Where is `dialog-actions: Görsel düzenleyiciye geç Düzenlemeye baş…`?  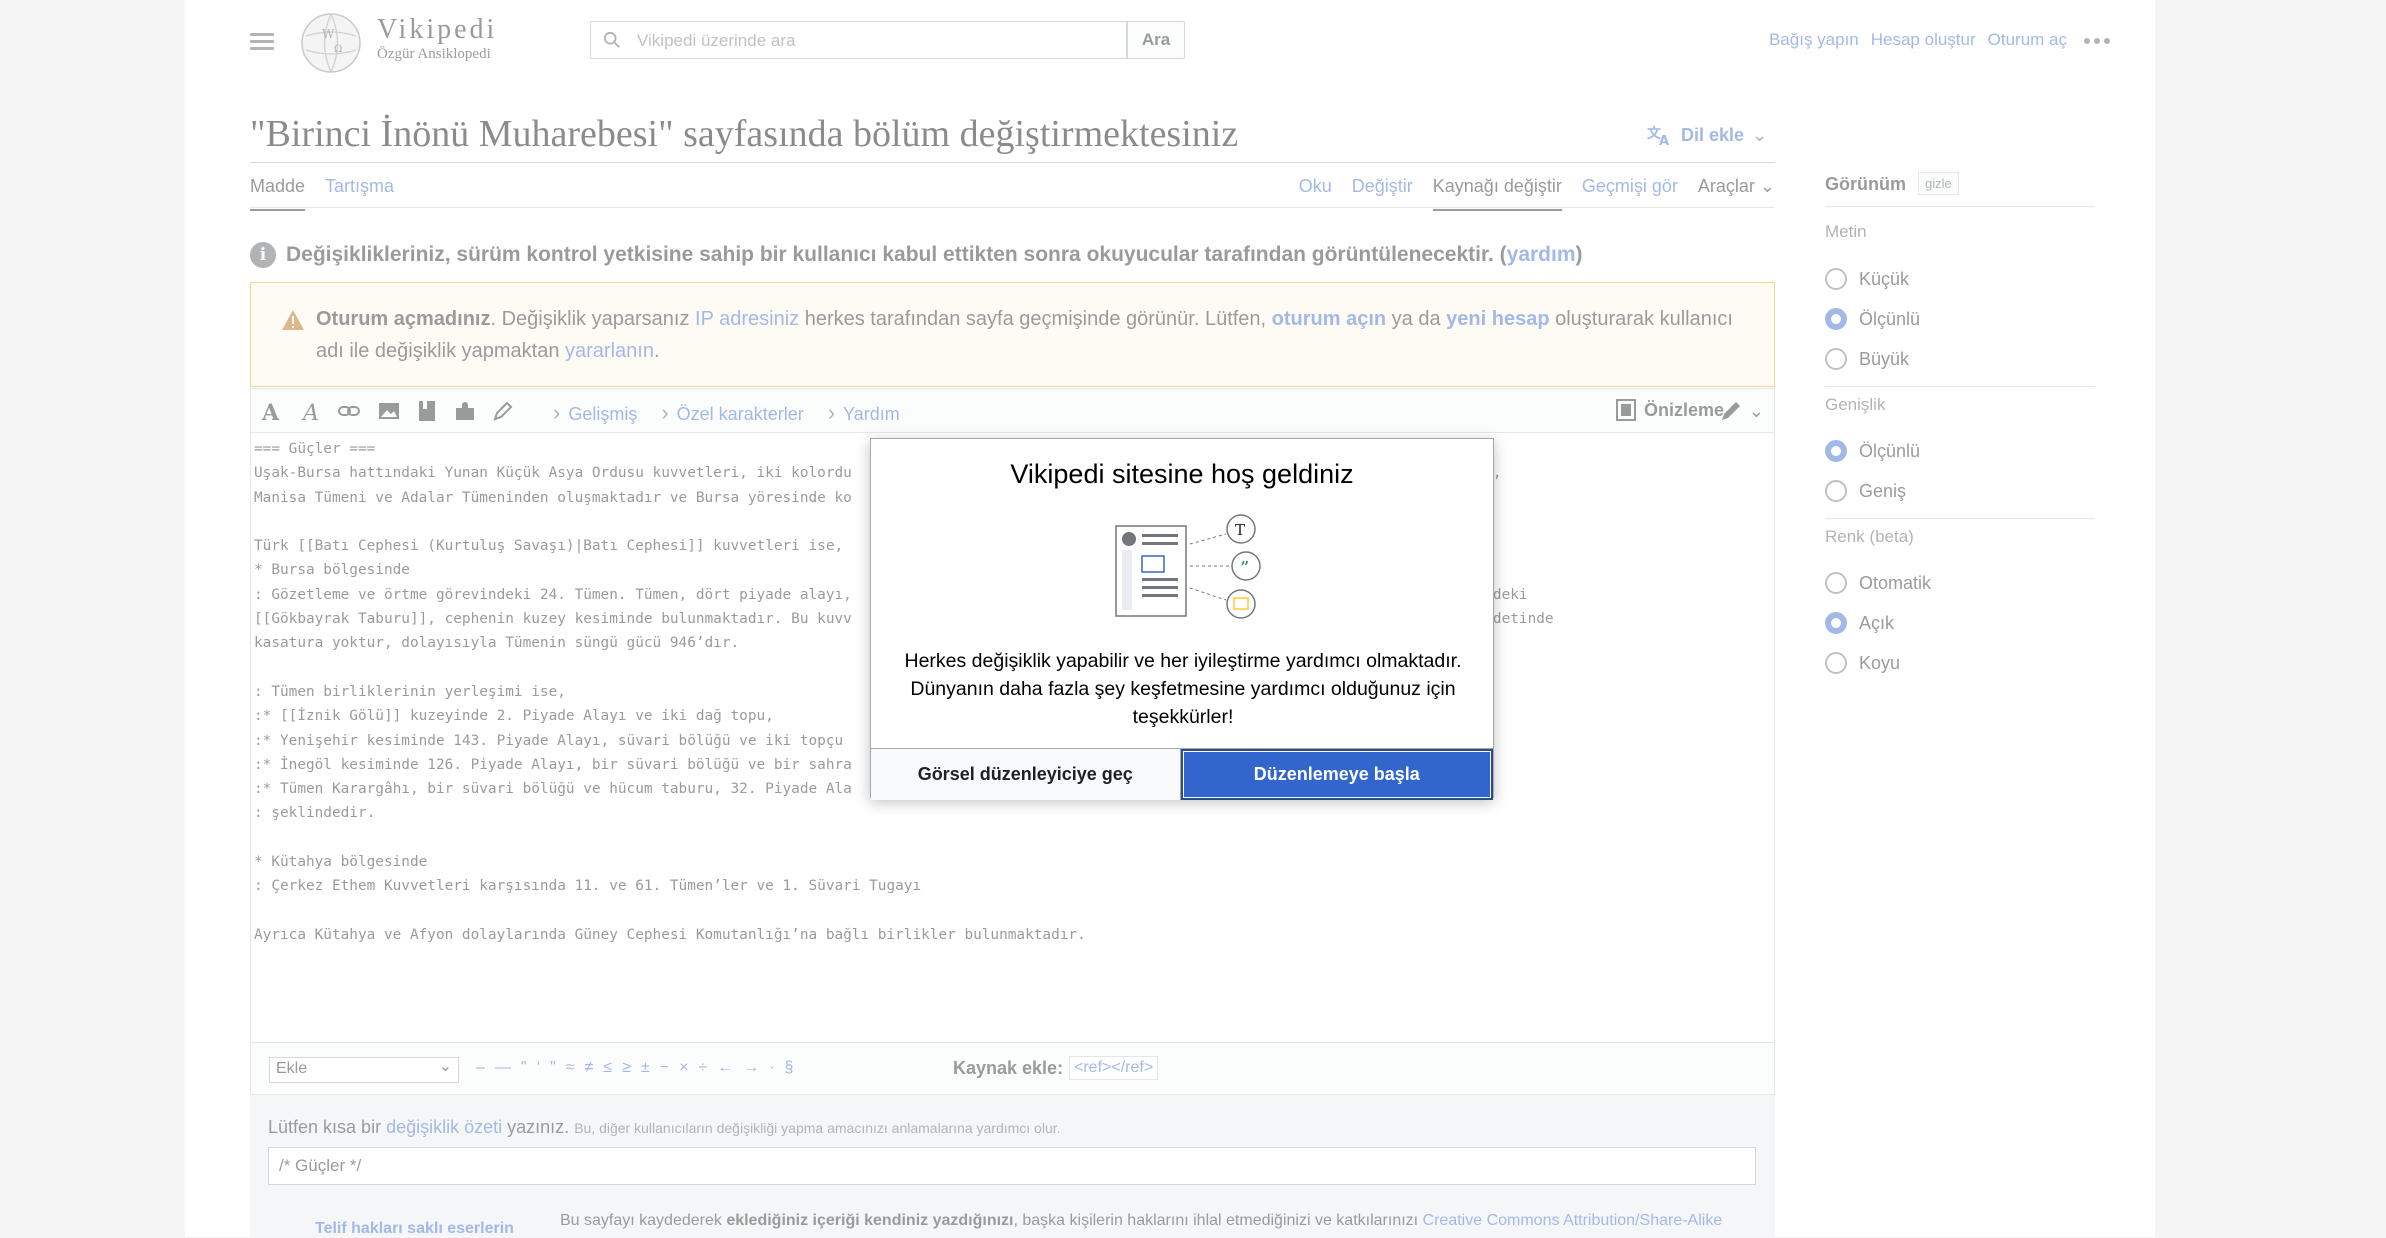
dialog-actions: Görsel düzenleyiciye geç Düzenlemeye baş… is located at coordinates (1182, 774).